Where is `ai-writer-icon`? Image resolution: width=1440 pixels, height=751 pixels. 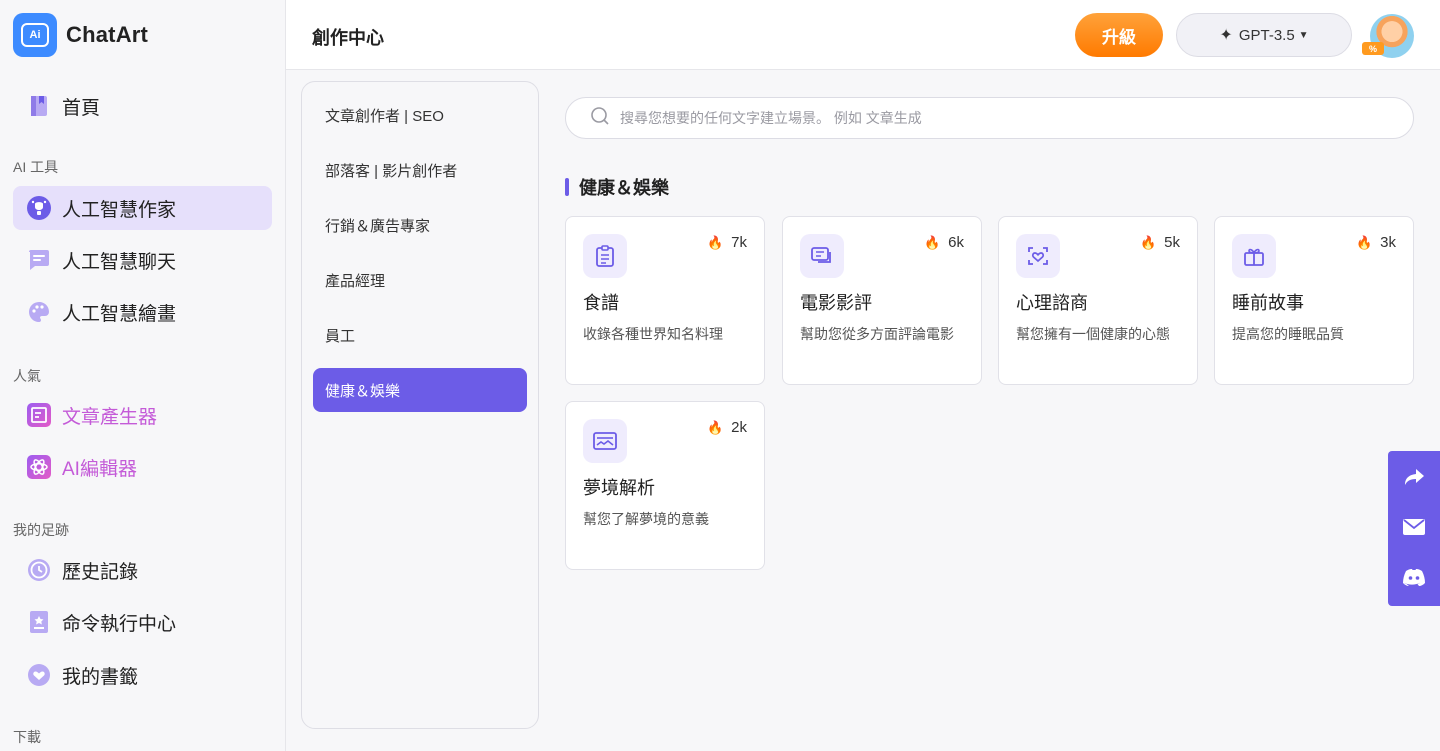 ai-writer-icon is located at coordinates (39, 208).